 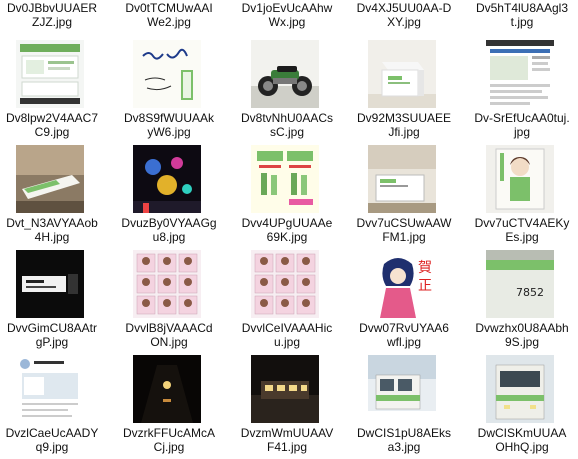 What do you see at coordinates (522, 15) in the screenshot?
I see `file-name: Dv5hT4lU8AAgl3t.jpg` at bounding box center [522, 15].